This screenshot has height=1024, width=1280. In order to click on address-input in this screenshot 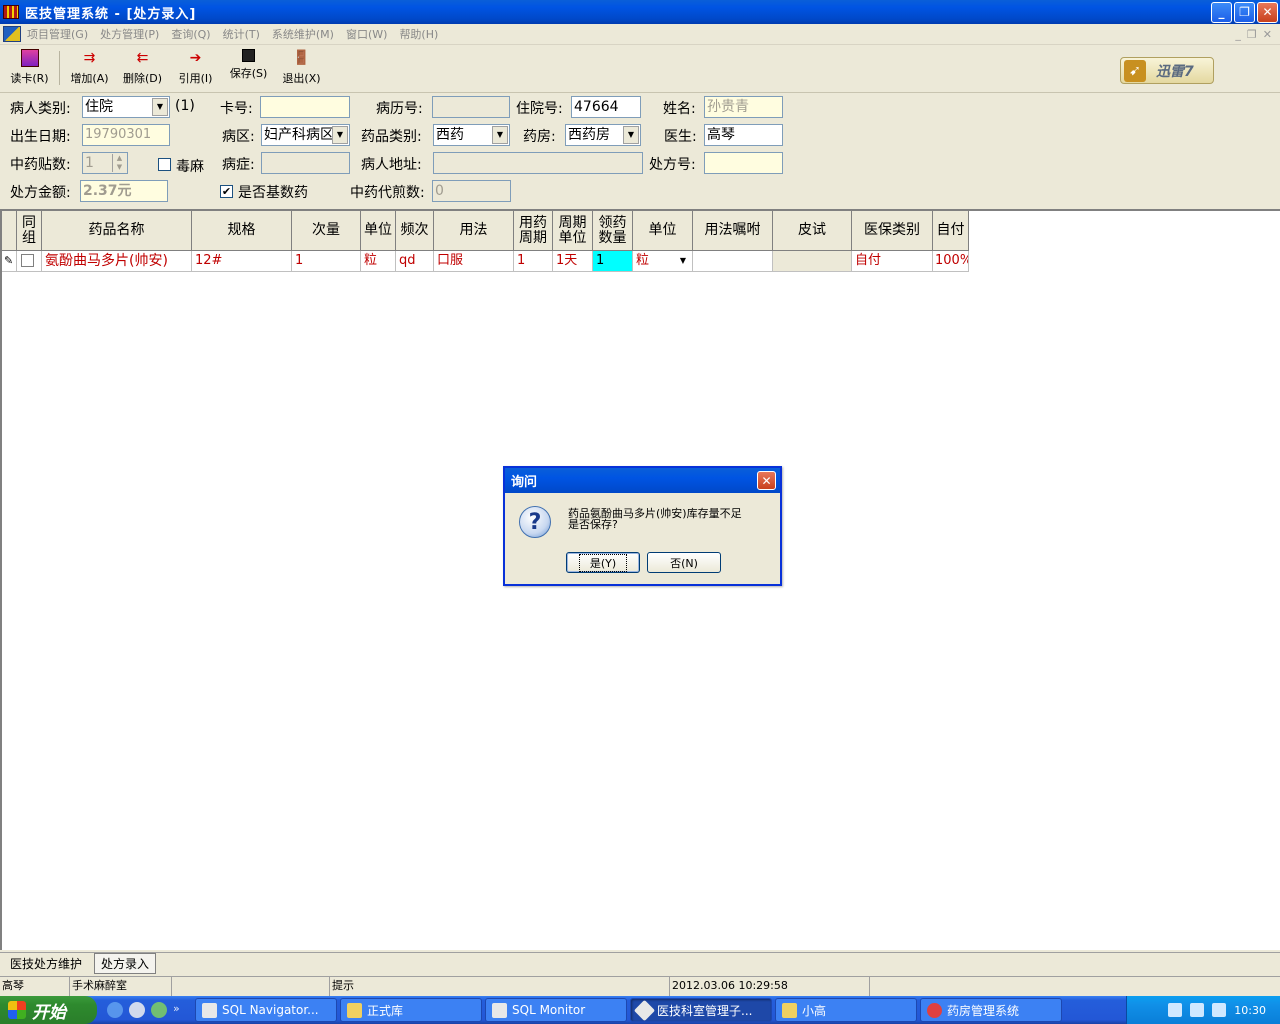, I will do `click(538, 163)`.